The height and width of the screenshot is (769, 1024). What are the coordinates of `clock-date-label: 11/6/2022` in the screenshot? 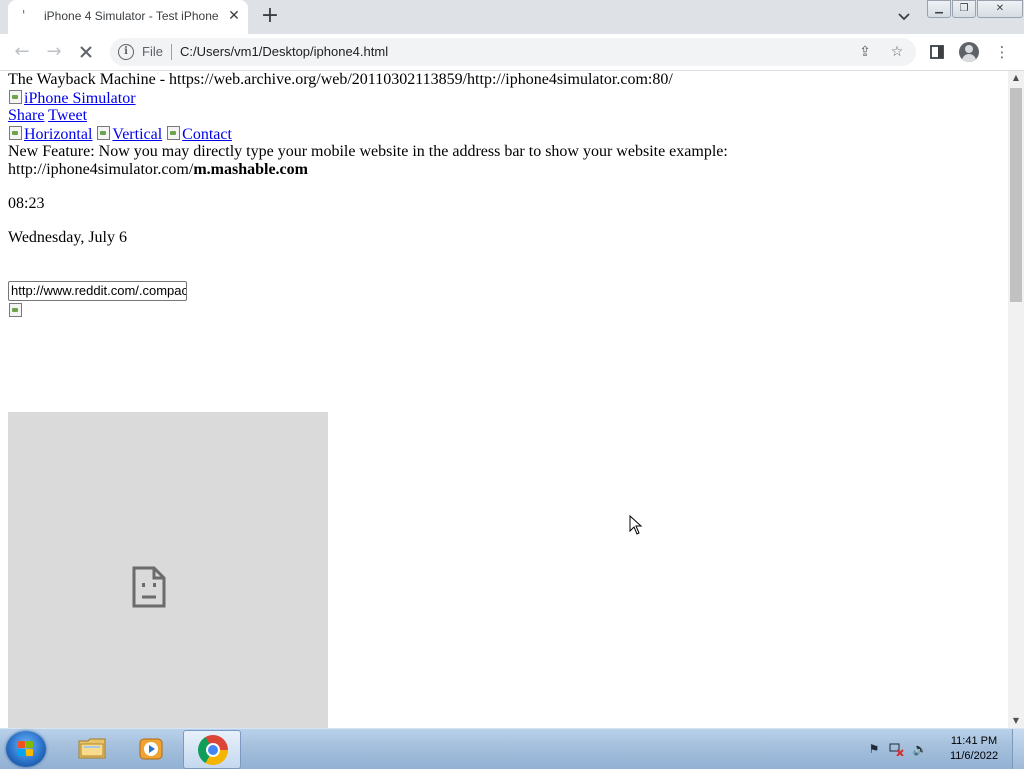 It's located at (974, 756).